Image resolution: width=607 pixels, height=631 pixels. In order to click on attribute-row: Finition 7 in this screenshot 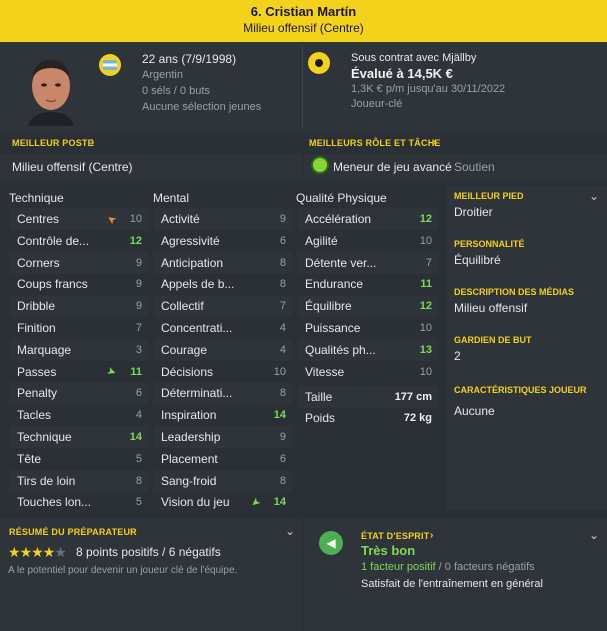, I will do `click(79, 328)`.